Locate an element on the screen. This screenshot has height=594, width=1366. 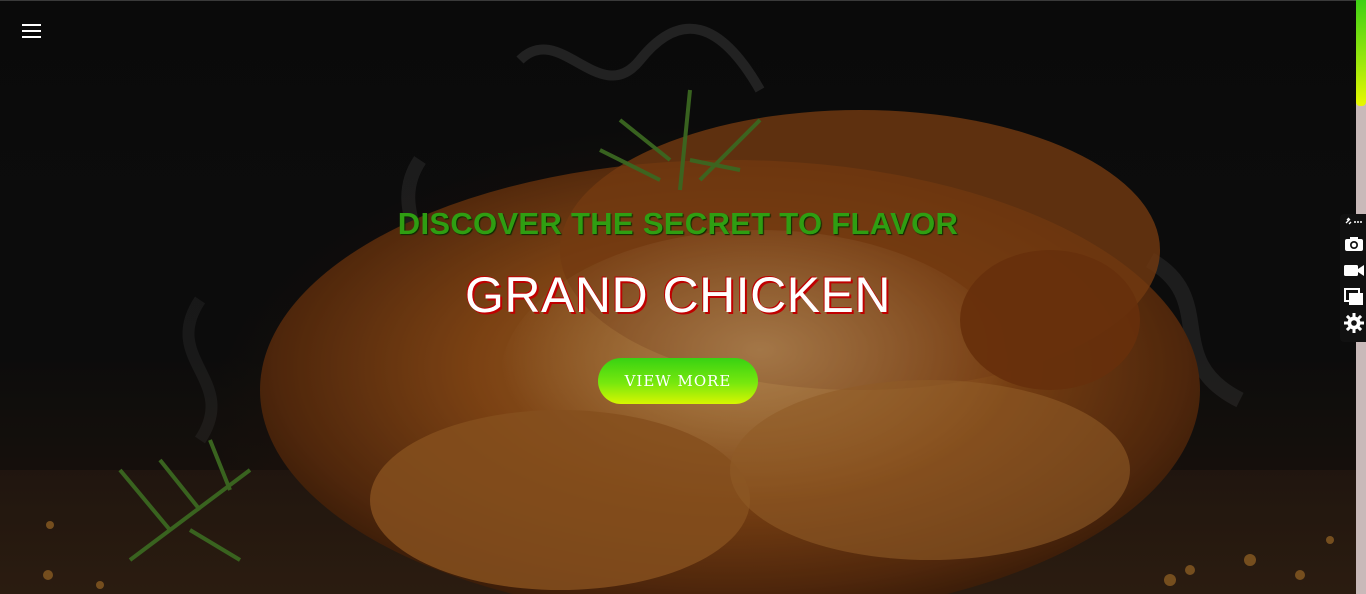
scrollbar-thumb is located at coordinates (1361, 53).